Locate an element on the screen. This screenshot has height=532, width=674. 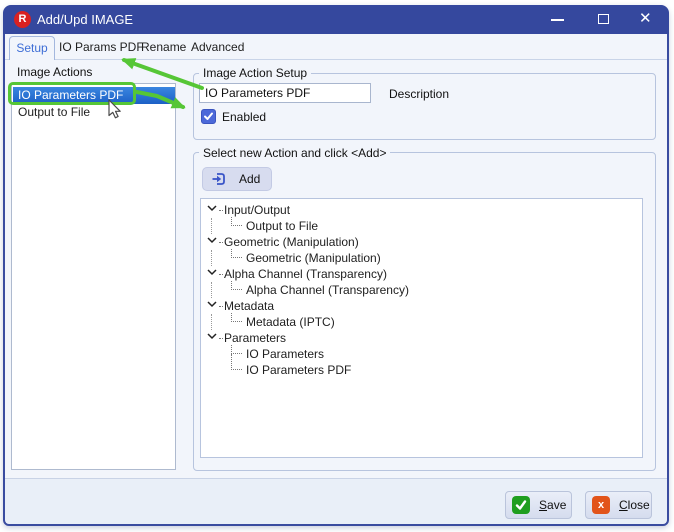
minimize-icon is located at coordinates (557, 20).